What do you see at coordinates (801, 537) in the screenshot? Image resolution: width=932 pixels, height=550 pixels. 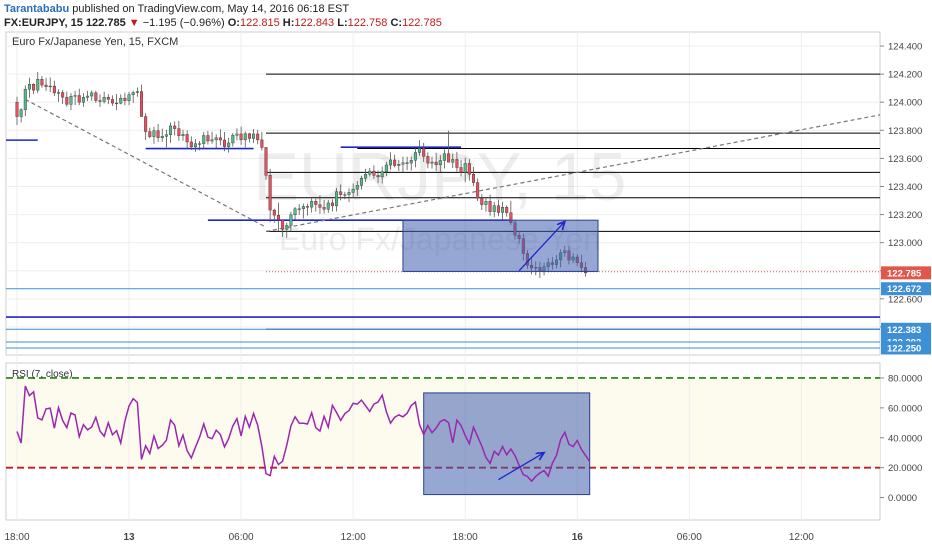 I see `x-tick-label: 12:00` at bounding box center [801, 537].